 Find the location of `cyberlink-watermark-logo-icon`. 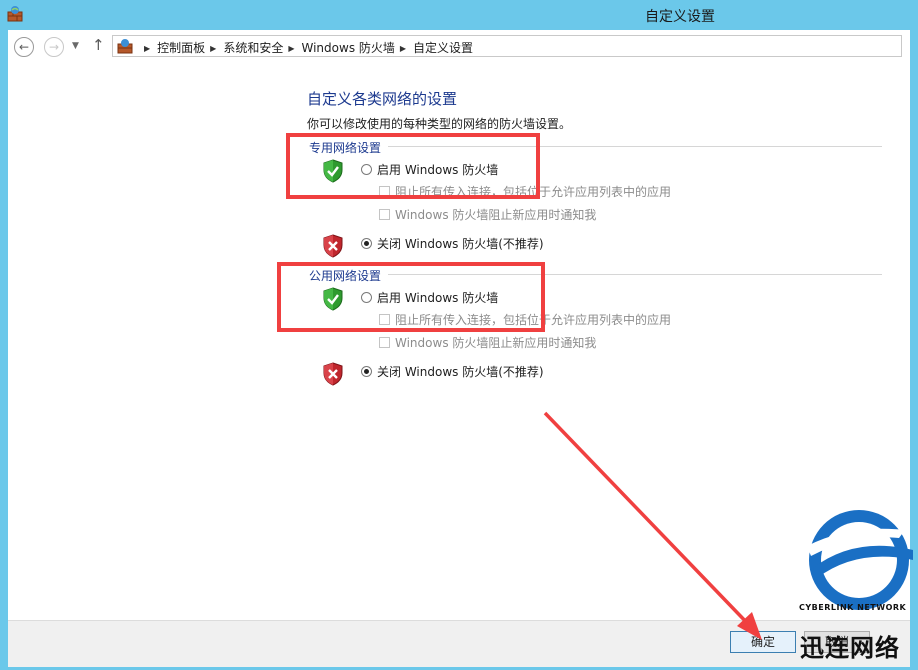

cyberlink-watermark-logo-icon is located at coordinates (860, 560).